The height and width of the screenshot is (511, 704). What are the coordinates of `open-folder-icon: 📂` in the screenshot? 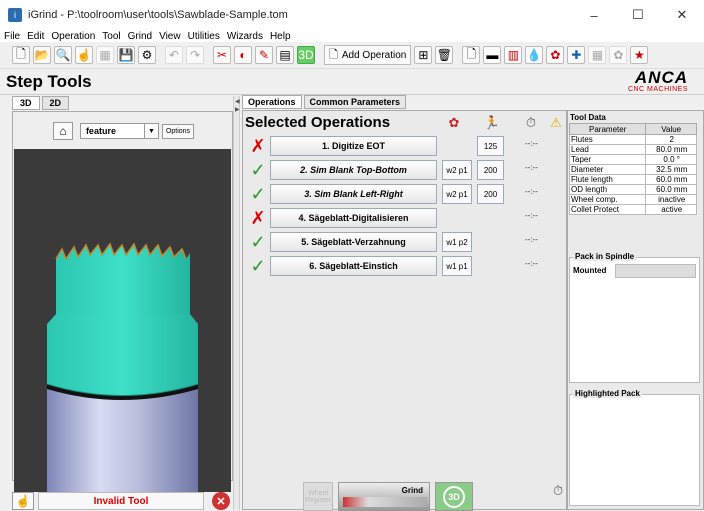 It's located at (42, 55).